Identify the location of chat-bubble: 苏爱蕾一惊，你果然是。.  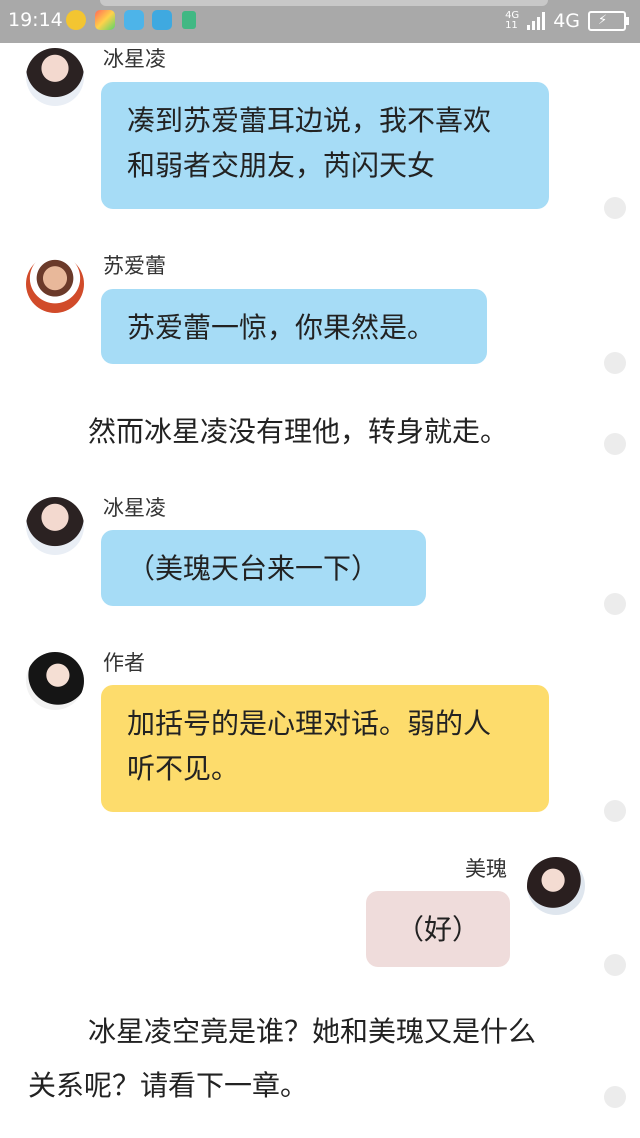
(294, 326).